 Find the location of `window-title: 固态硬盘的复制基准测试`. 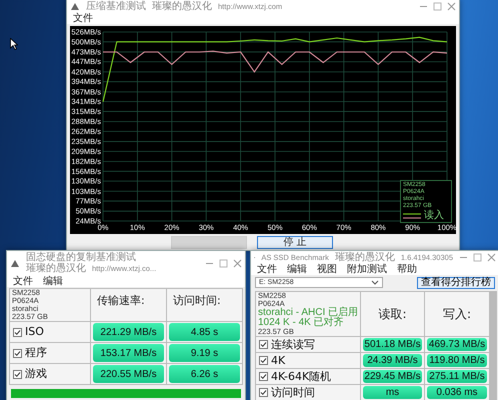

window-title: 固态硬盘的复制基准测试 is located at coordinates (81, 257).